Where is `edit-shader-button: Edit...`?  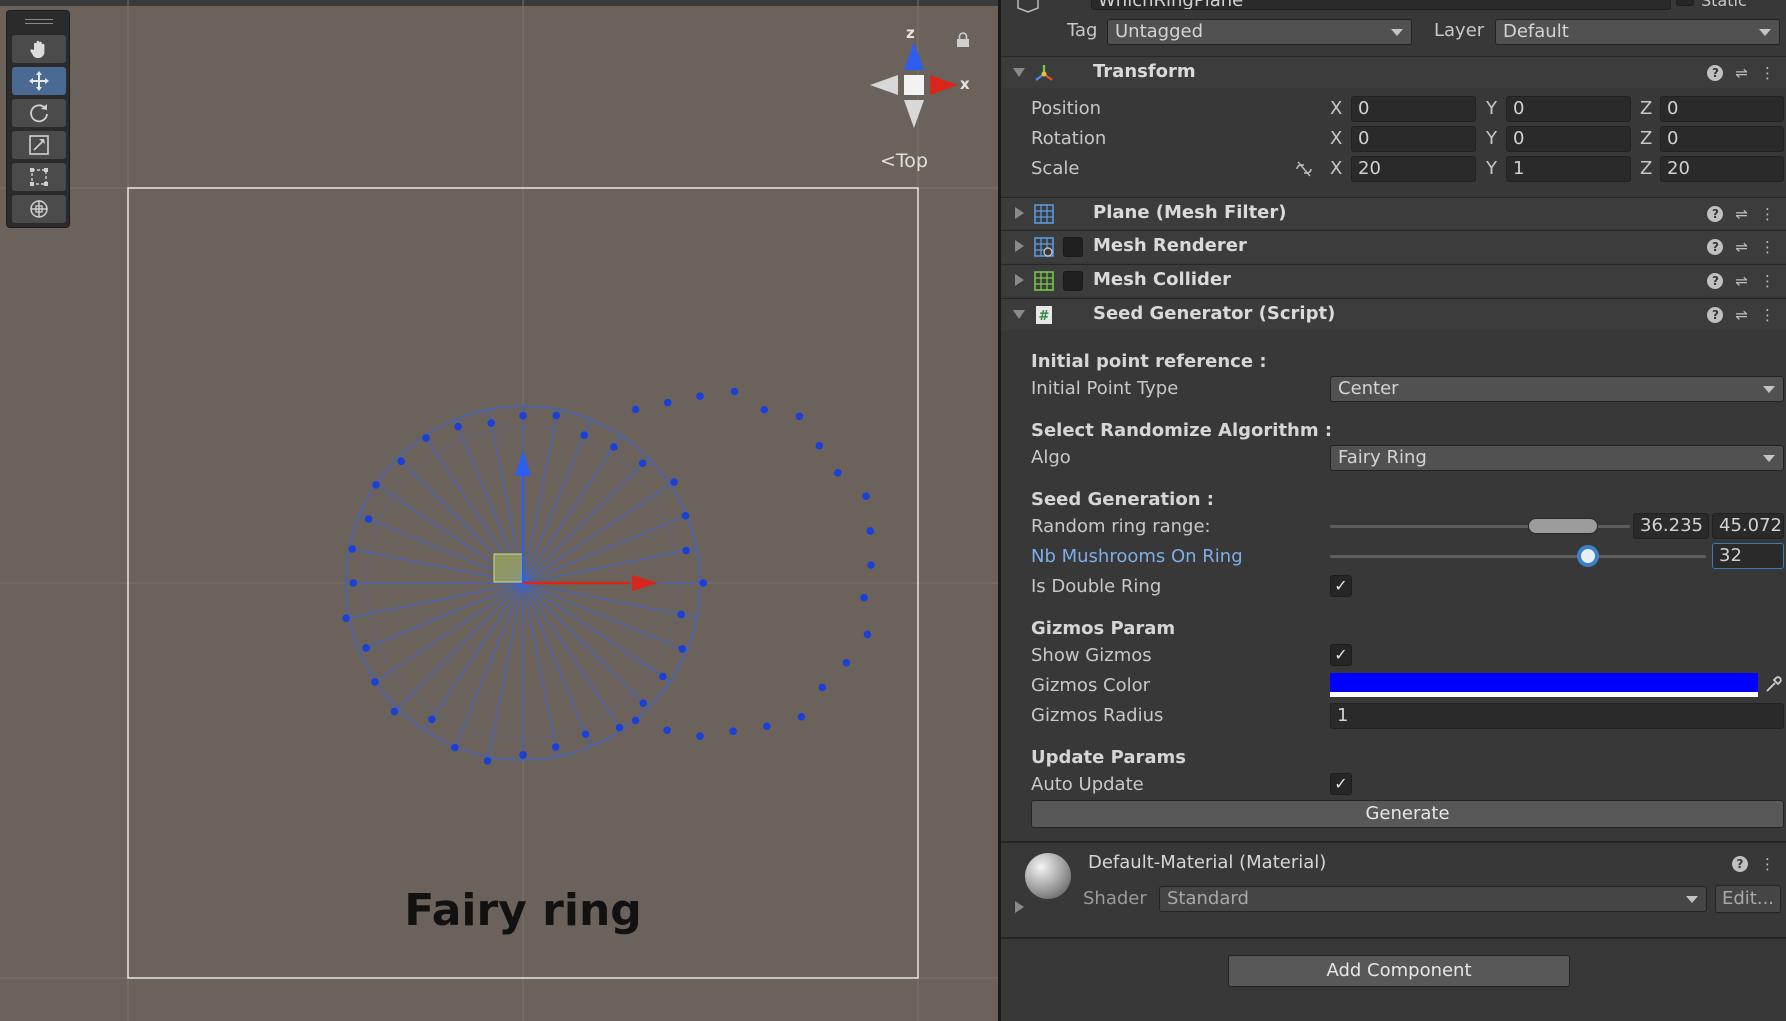
edit-shader-button: Edit... is located at coordinates (1748, 899).